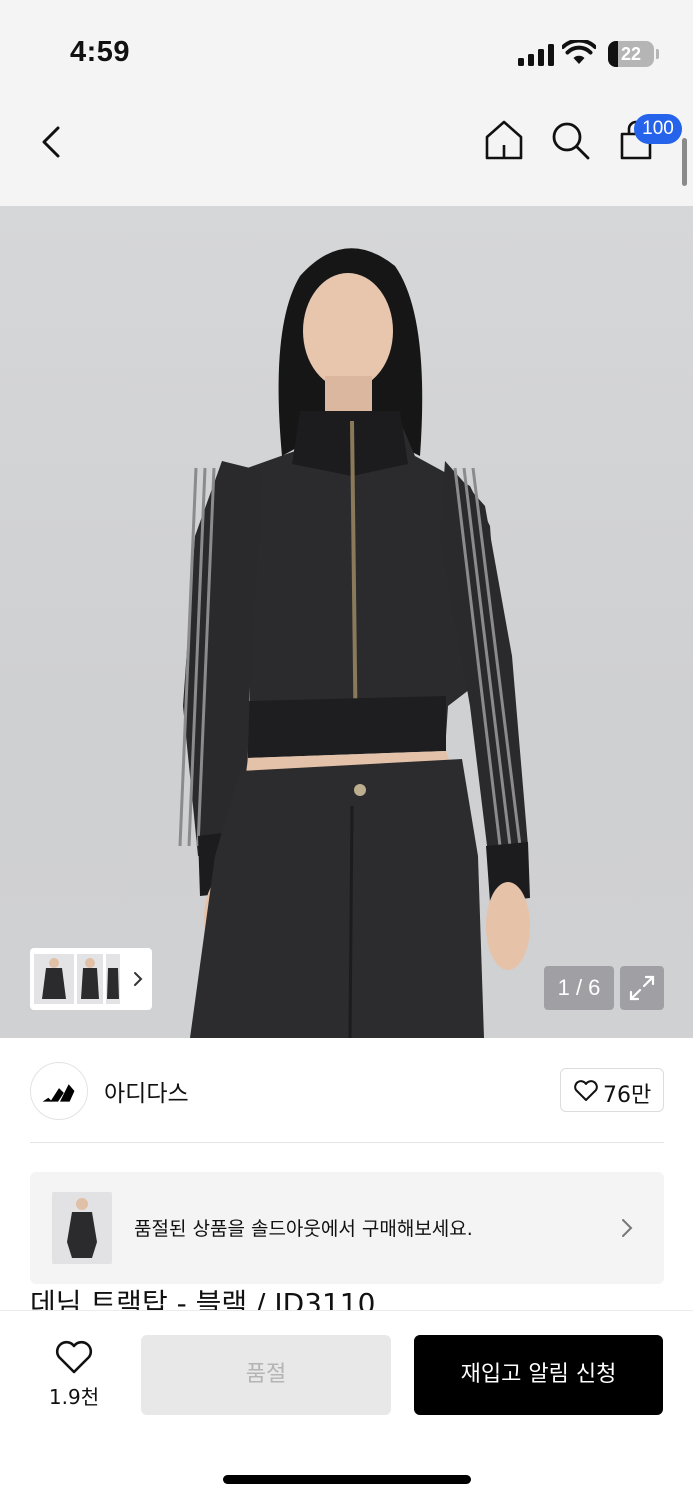 The width and height of the screenshot is (693, 1500). I want to click on thumbnail-strip, so click(91, 979).